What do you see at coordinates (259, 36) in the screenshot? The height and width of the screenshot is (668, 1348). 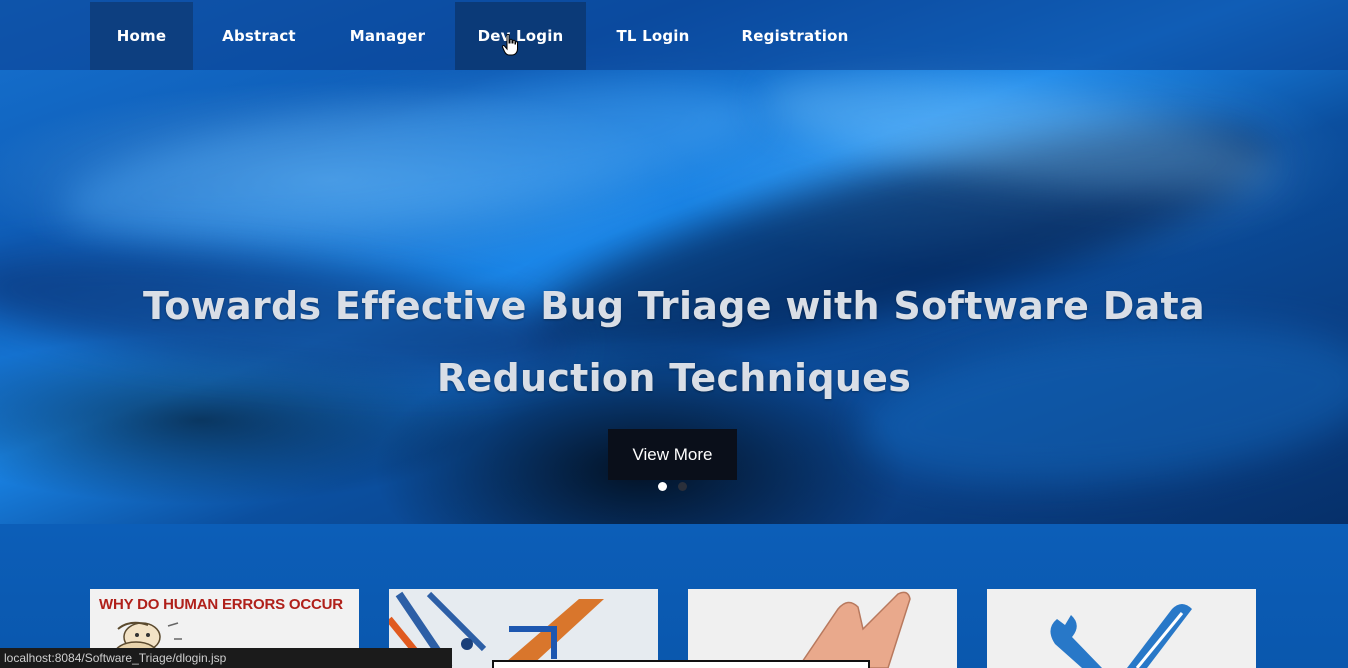 I see `nav-item-abstract: Abstract` at bounding box center [259, 36].